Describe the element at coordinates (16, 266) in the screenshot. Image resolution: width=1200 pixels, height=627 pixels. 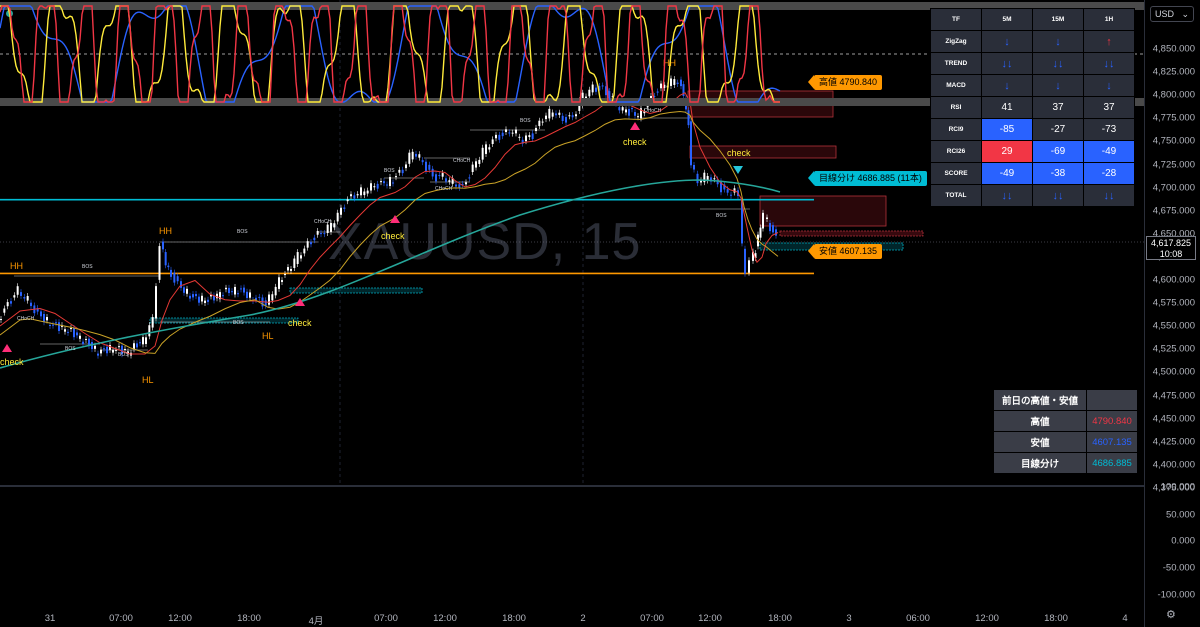
I see `hh-label: HH` at that location.